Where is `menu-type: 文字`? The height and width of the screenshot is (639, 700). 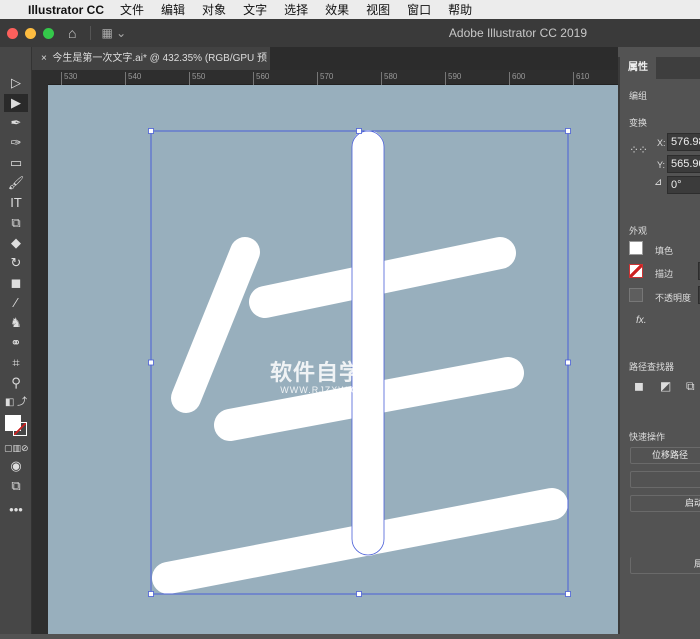
menu-type: 文字 is located at coordinates (255, 9).